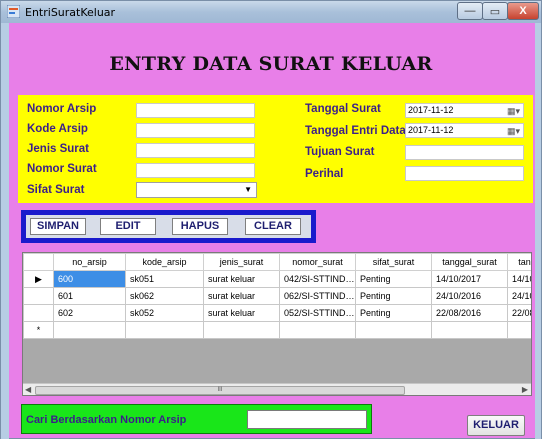 Image resolution: width=542 pixels, height=439 pixels. I want to click on nomor-surat-input, so click(195, 170).